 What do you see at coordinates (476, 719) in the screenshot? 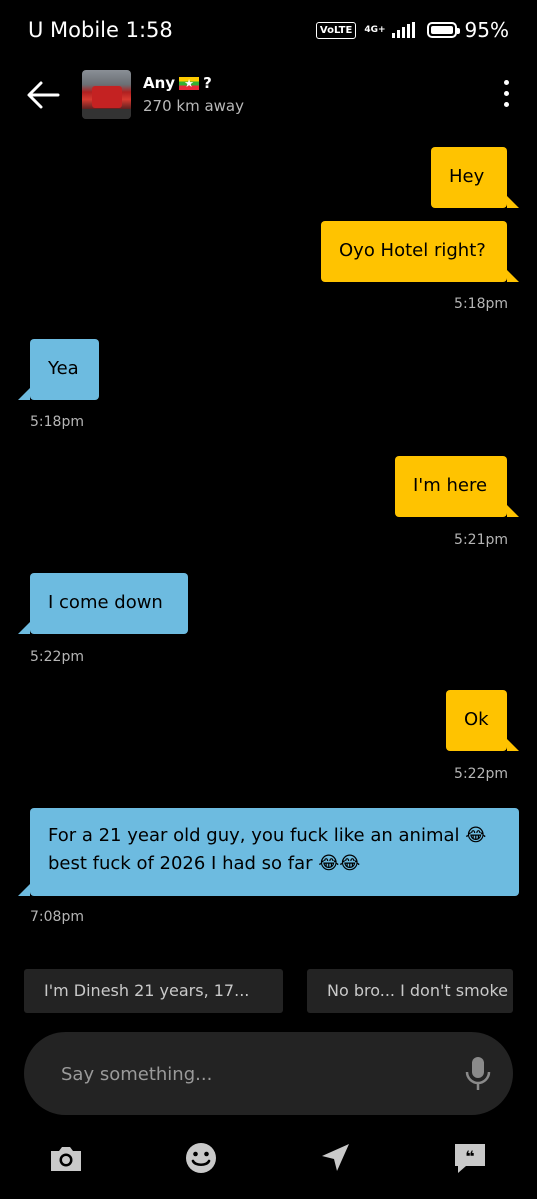
I see `message-text: Ok` at bounding box center [476, 719].